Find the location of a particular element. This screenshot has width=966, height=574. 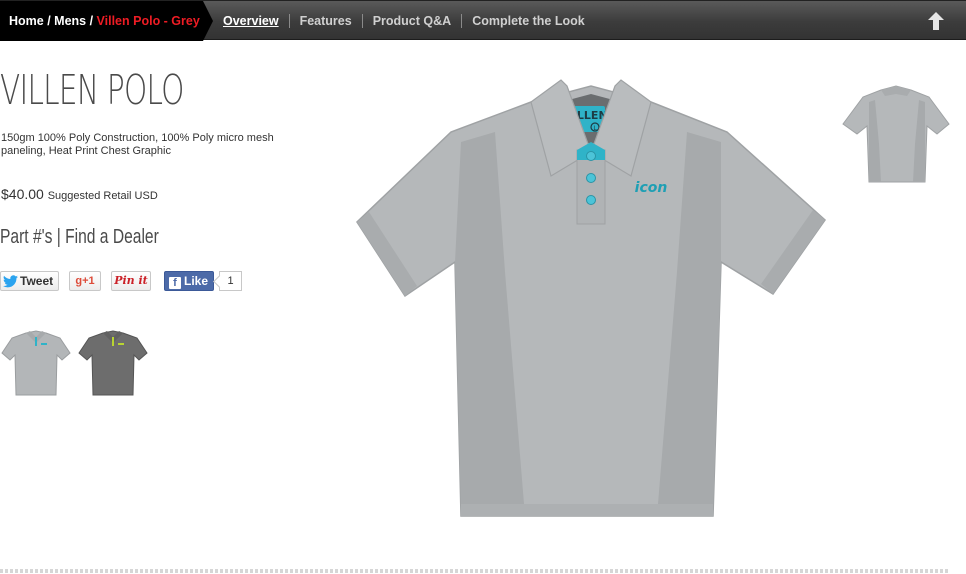

part-numbers-link: Part #'s is located at coordinates (26, 237).